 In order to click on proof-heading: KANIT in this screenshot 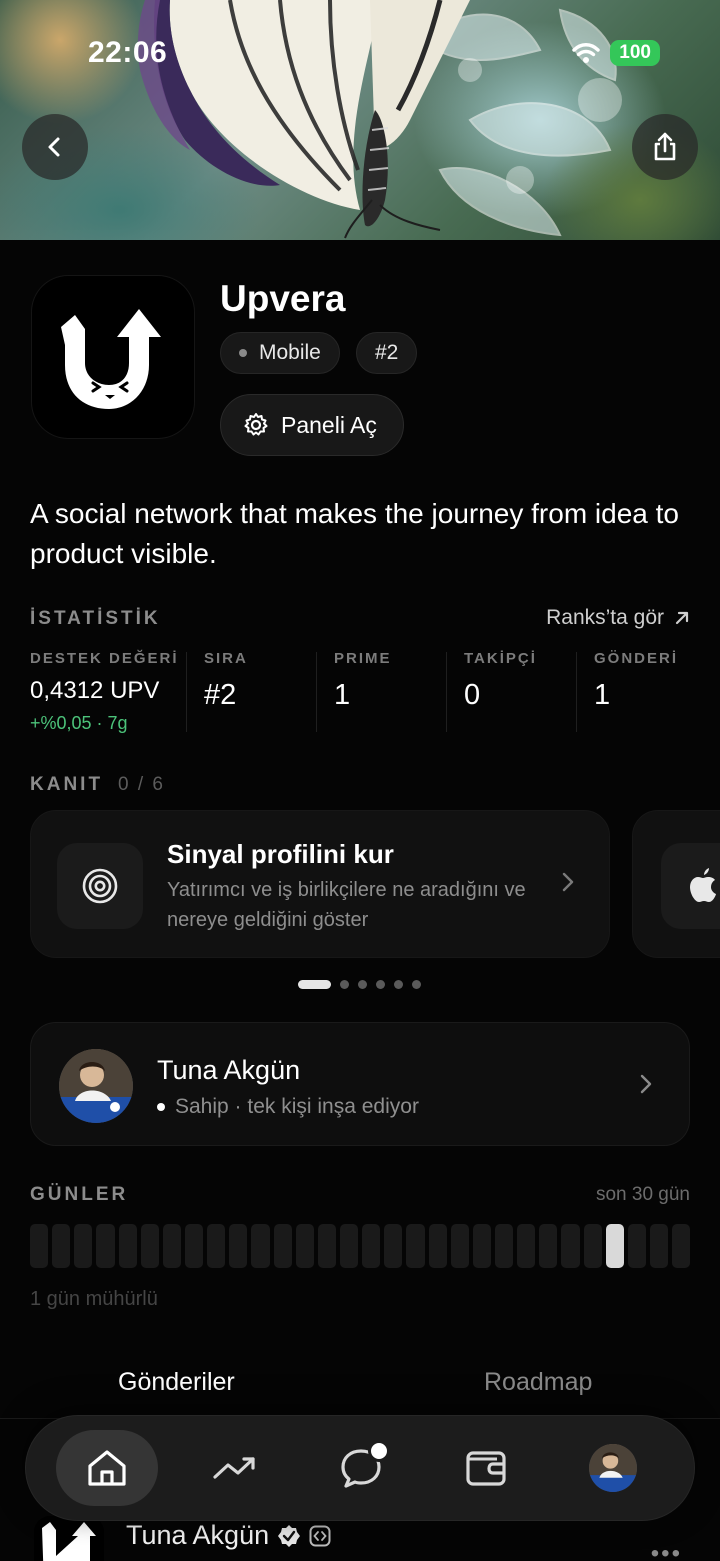, I will do `click(67, 784)`.